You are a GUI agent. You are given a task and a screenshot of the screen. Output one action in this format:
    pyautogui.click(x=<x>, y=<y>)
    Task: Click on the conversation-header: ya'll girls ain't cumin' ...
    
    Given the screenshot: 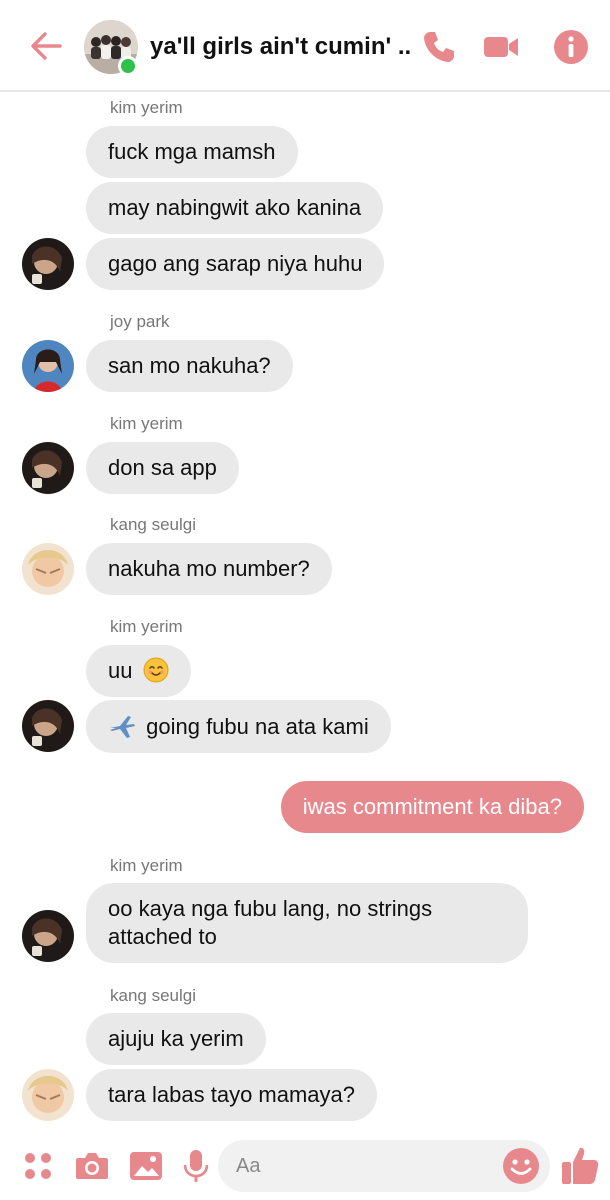 What is the action you would take?
    pyautogui.click(x=305, y=46)
    